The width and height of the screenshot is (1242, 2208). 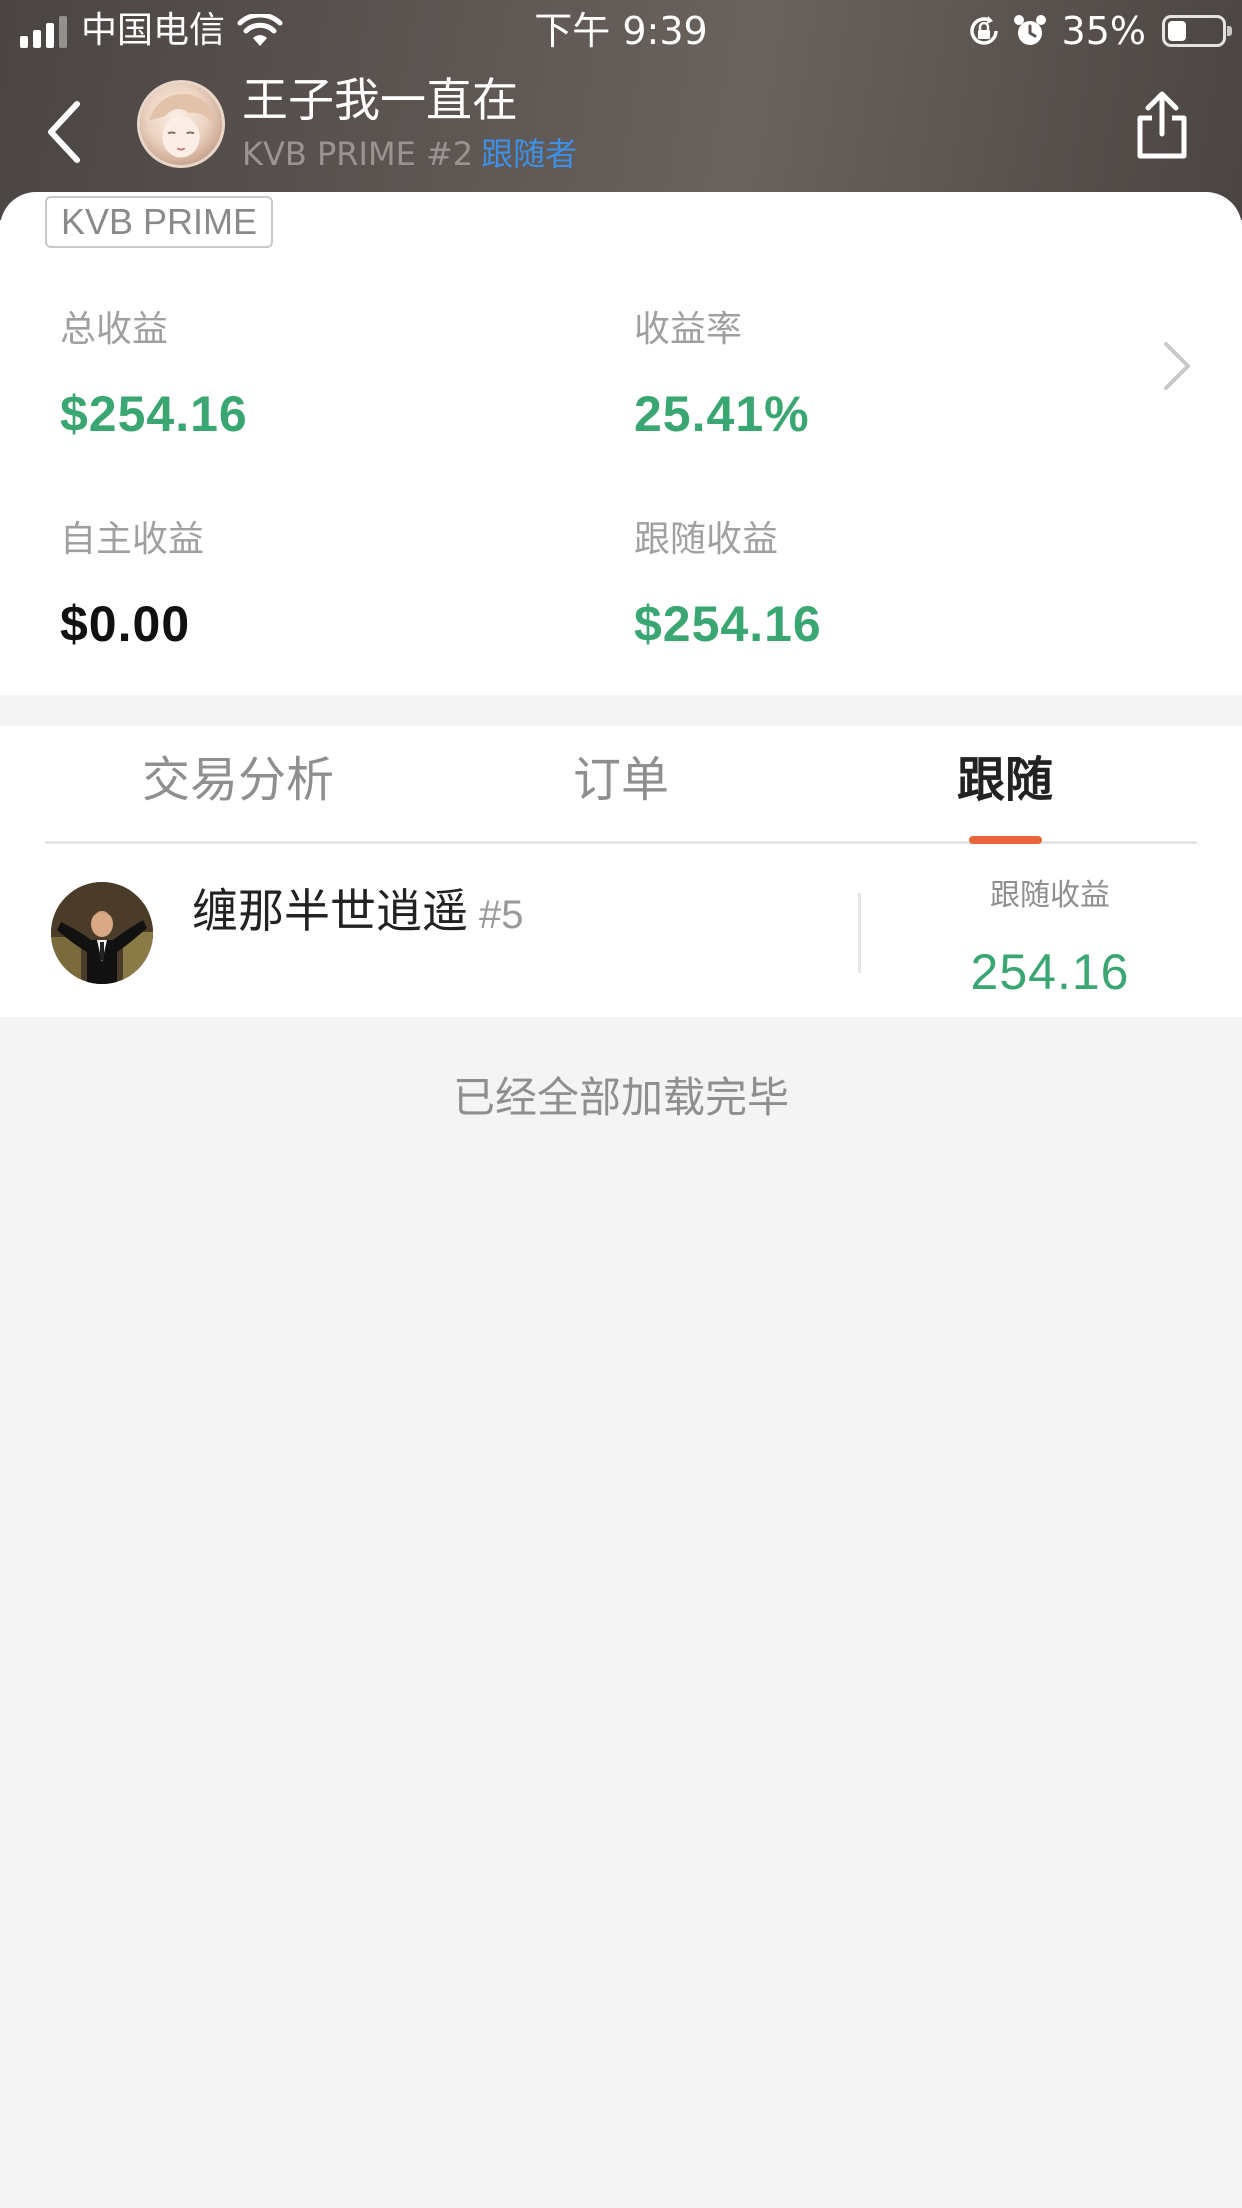 I want to click on list-item: 缠那半世逍遥 #5 跟随收益 254.16, so click(x=621, y=931).